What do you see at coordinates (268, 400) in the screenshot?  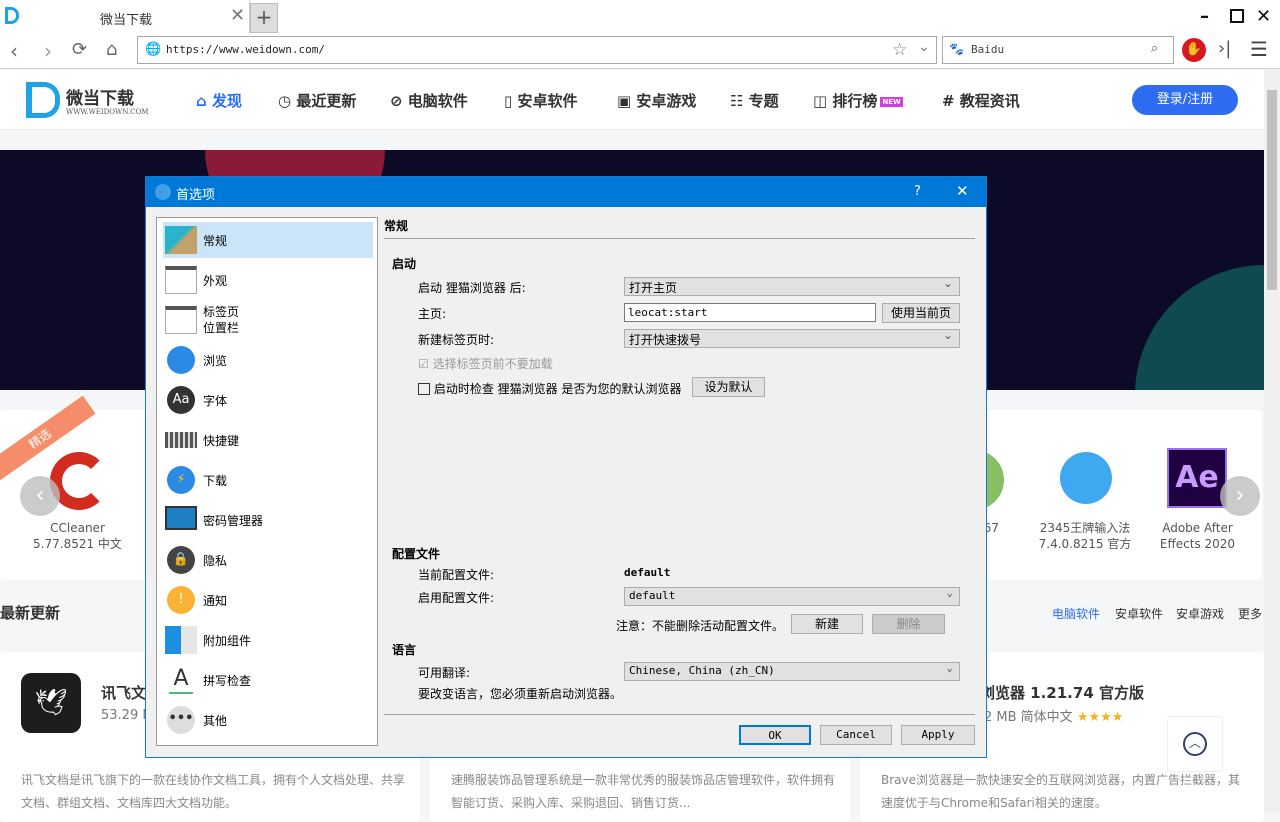 I see `sidebar-item-fonts: Aa 字体` at bounding box center [268, 400].